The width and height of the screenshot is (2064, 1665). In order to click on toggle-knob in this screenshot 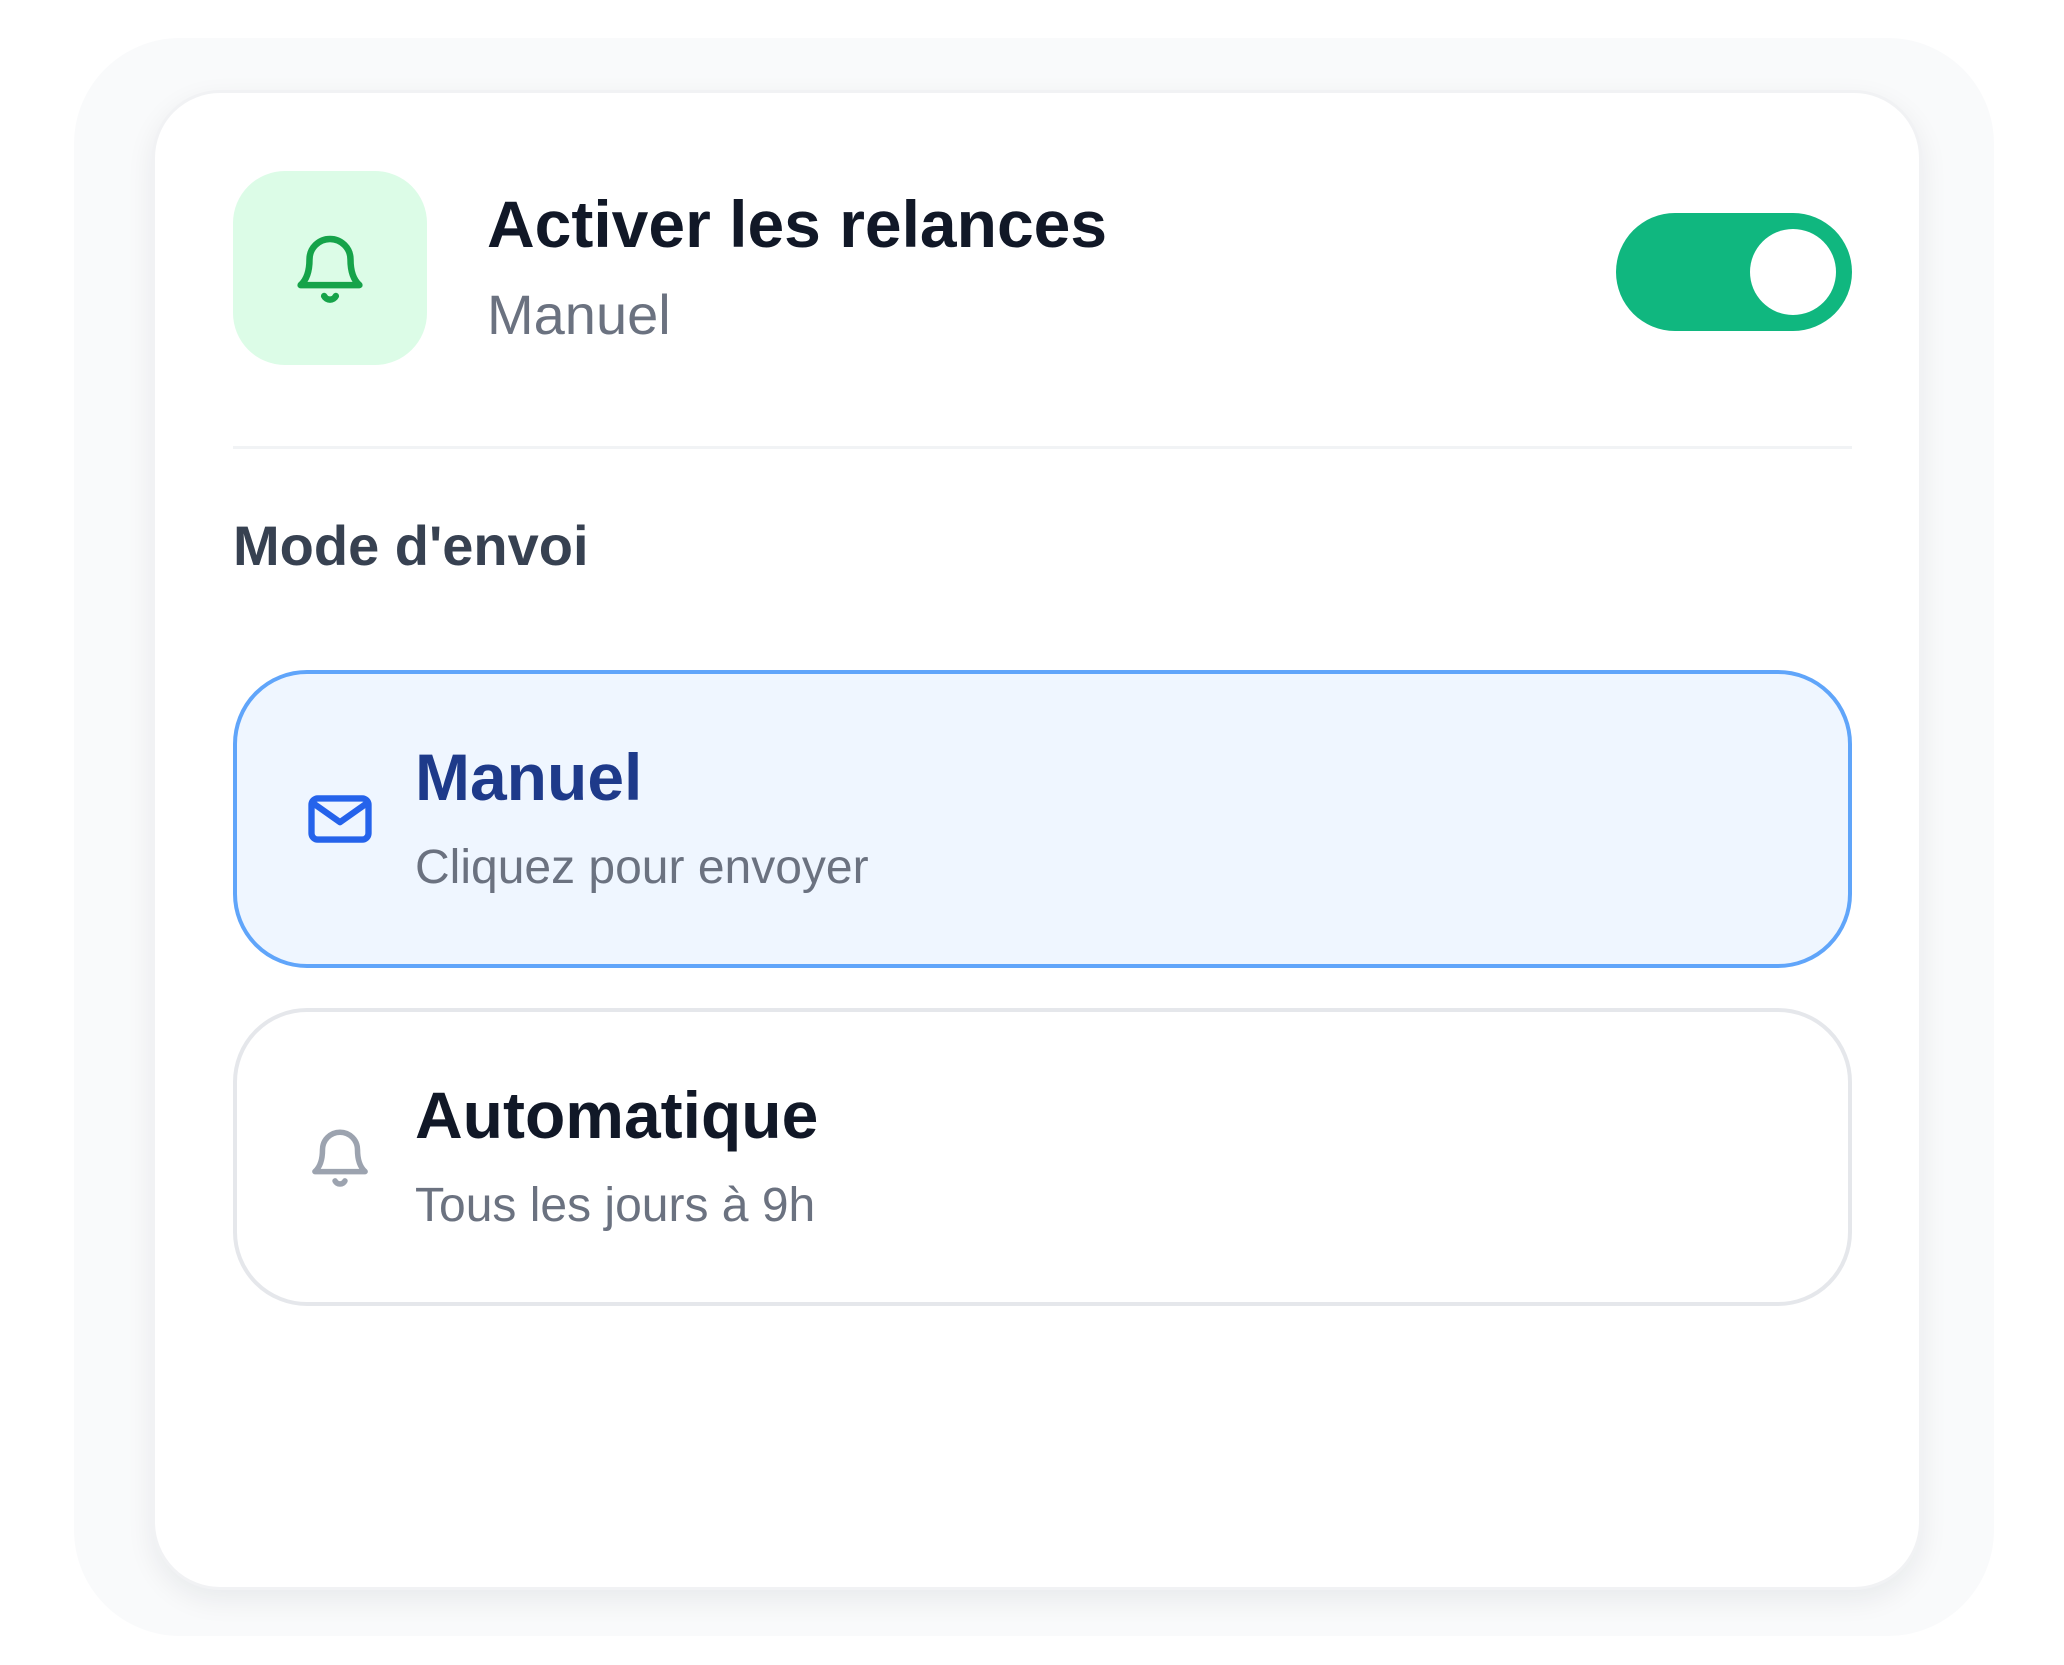, I will do `click(1793, 272)`.